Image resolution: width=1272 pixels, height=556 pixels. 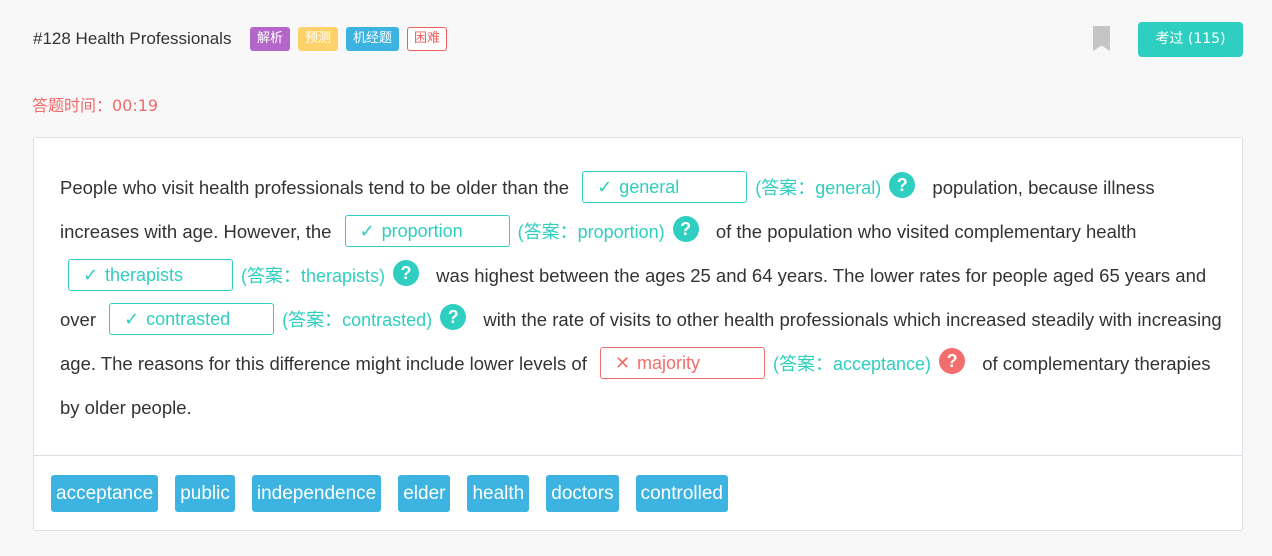 What do you see at coordinates (373, 39) in the screenshot?
I see `tag-exam-question: 机经题` at bounding box center [373, 39].